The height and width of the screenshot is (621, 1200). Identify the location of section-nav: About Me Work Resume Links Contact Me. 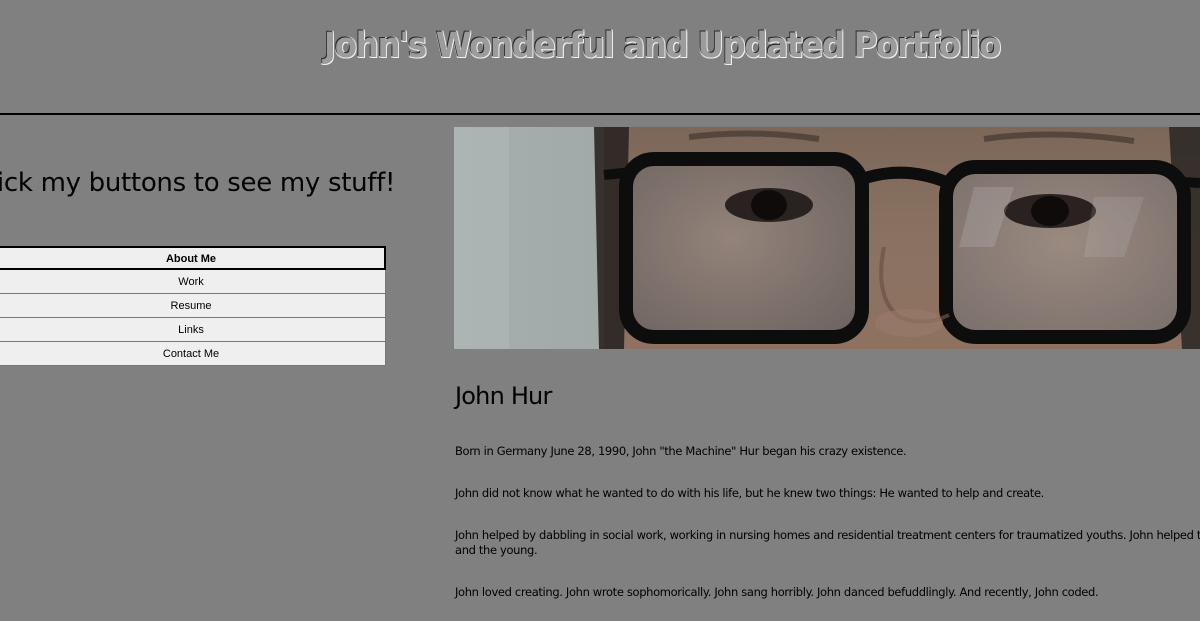
(193, 306).